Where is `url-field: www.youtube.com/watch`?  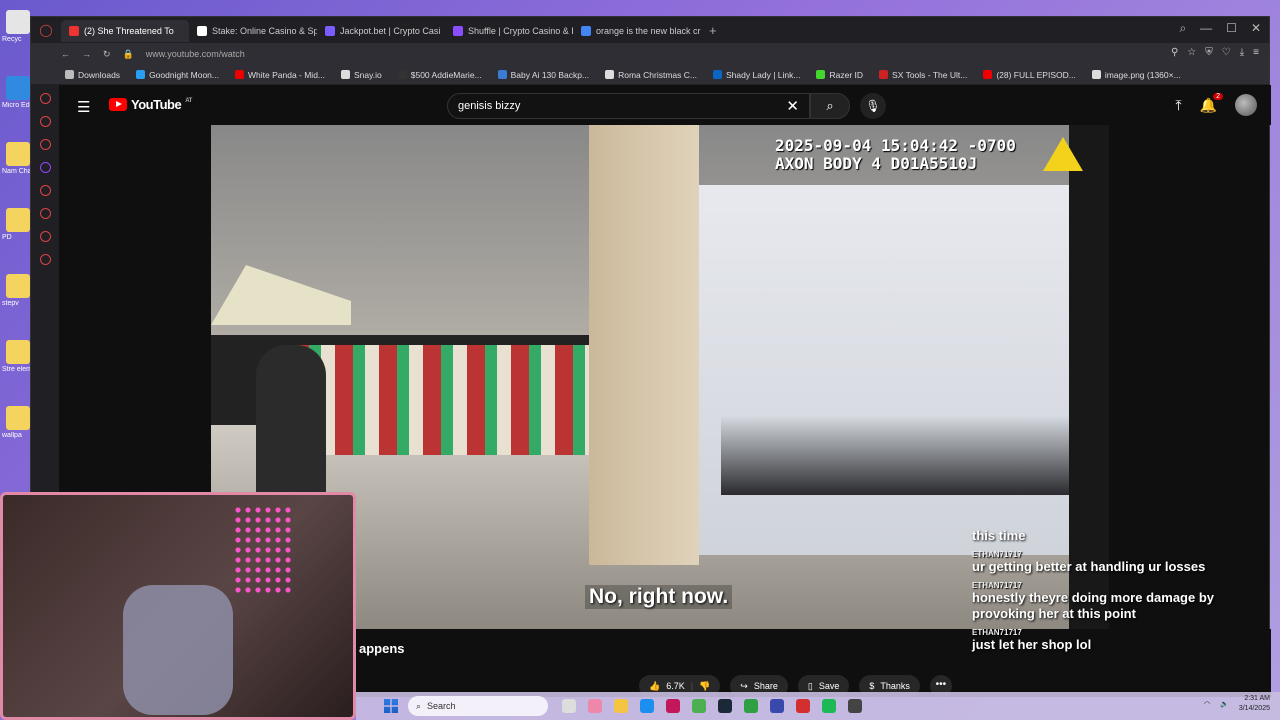 url-field: www.youtube.com/watch is located at coordinates (195, 54).